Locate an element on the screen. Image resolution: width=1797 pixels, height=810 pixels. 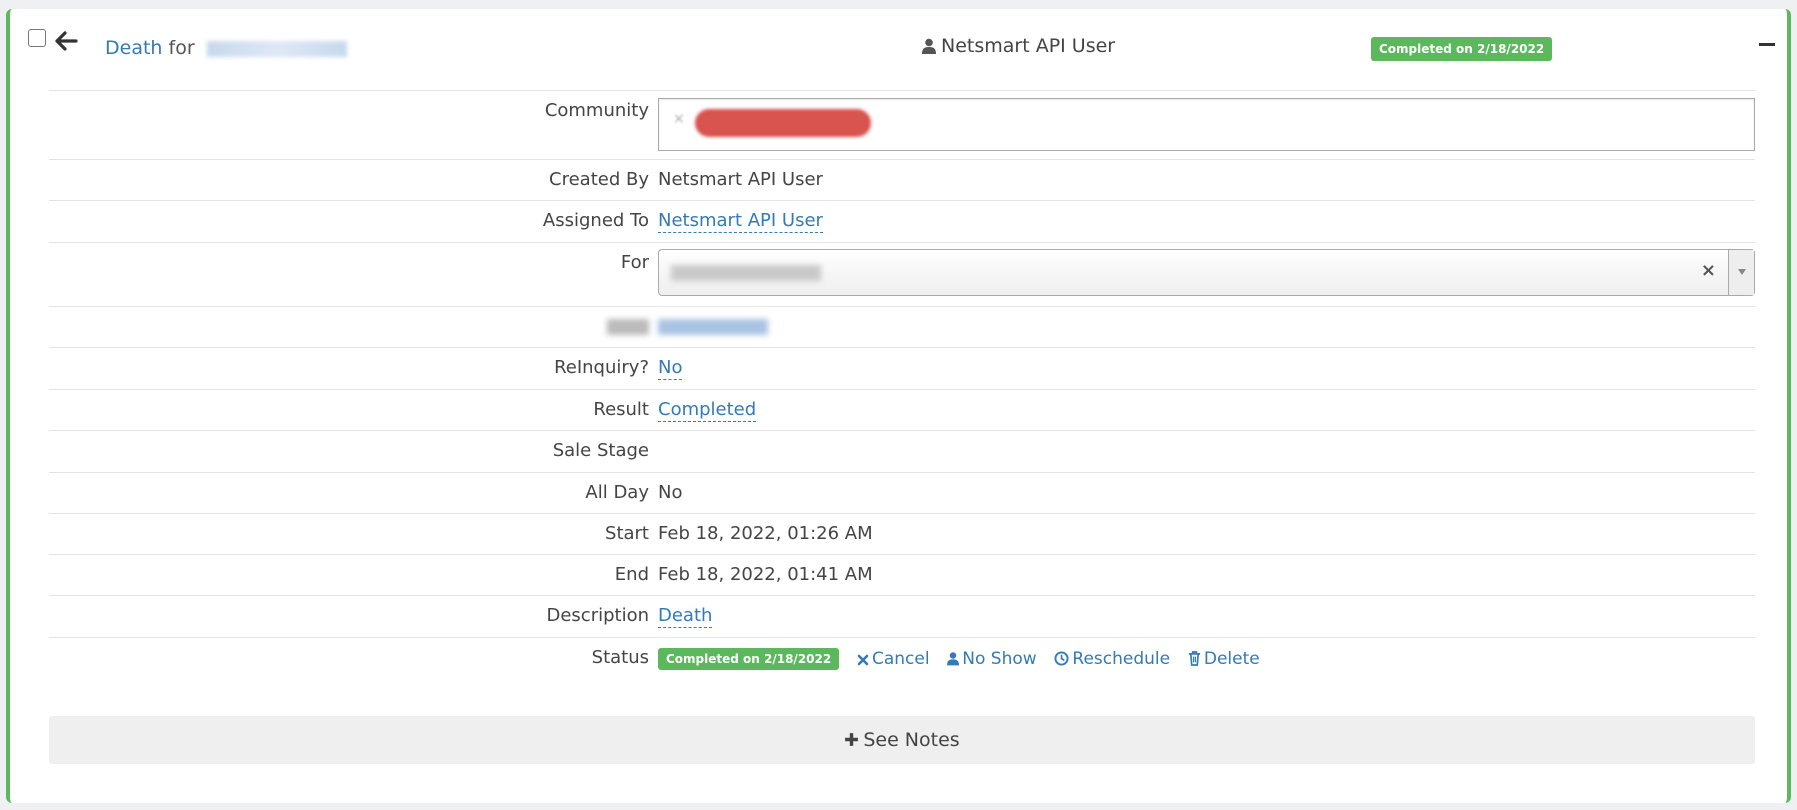
reschedule-button: Reschedule is located at coordinates (1112, 659).